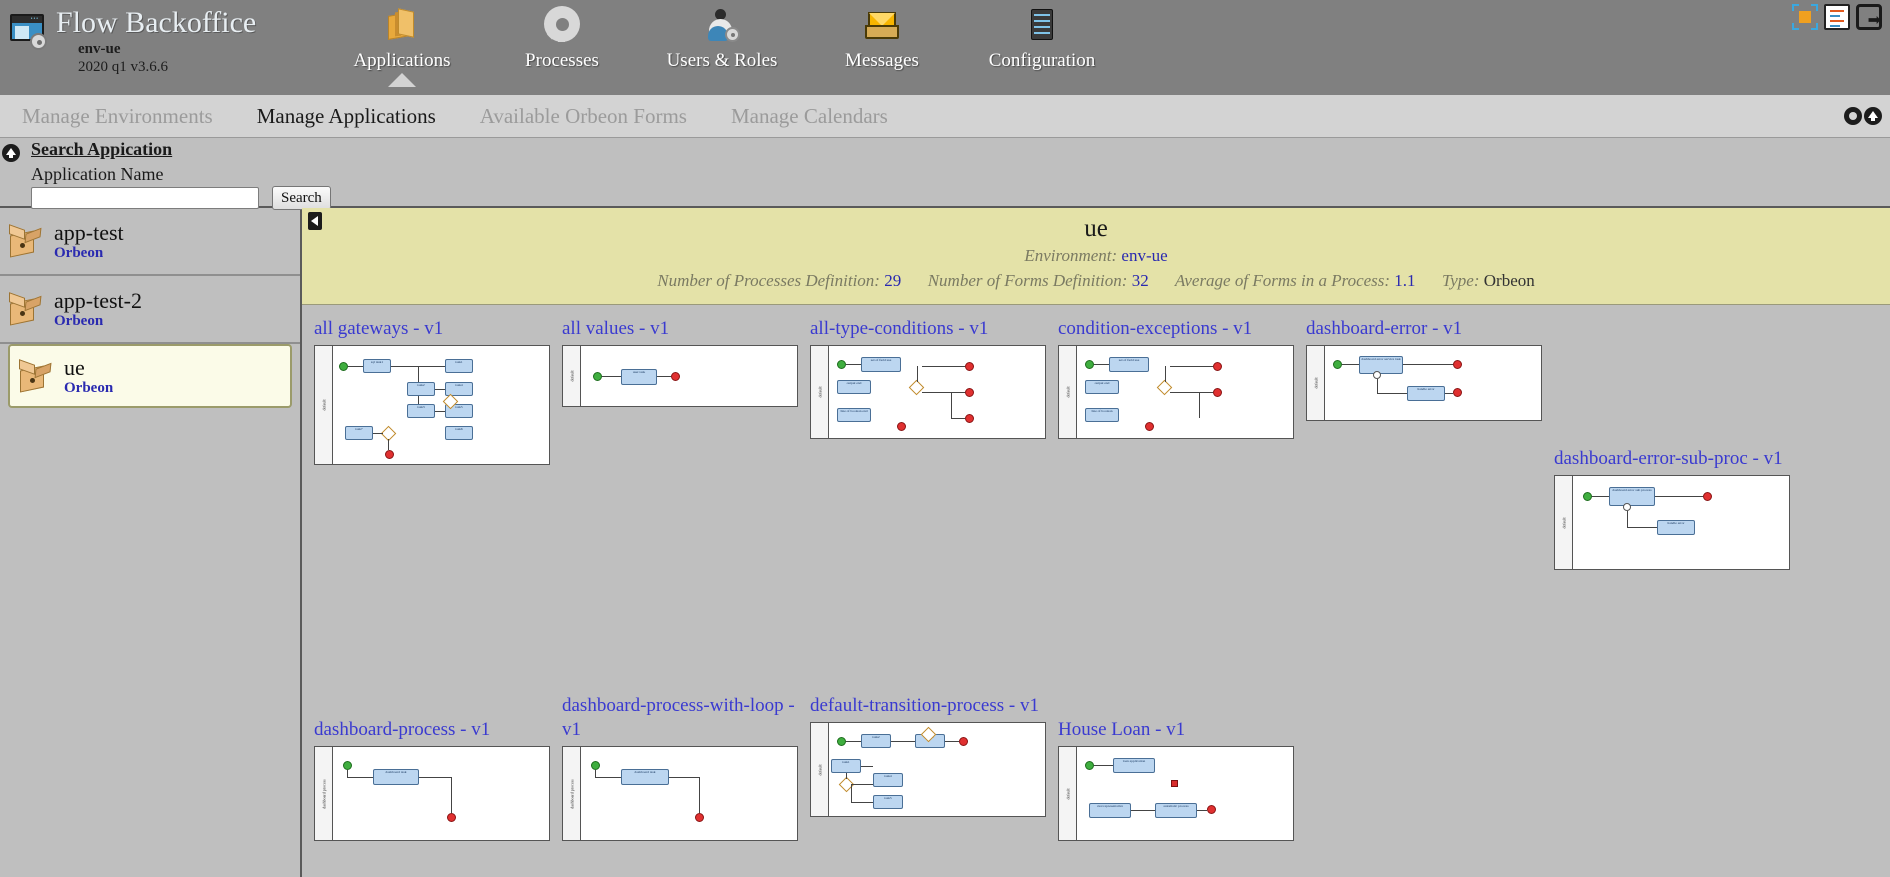  I want to click on environment-info: Environment: env-ue, so click(1096, 256).